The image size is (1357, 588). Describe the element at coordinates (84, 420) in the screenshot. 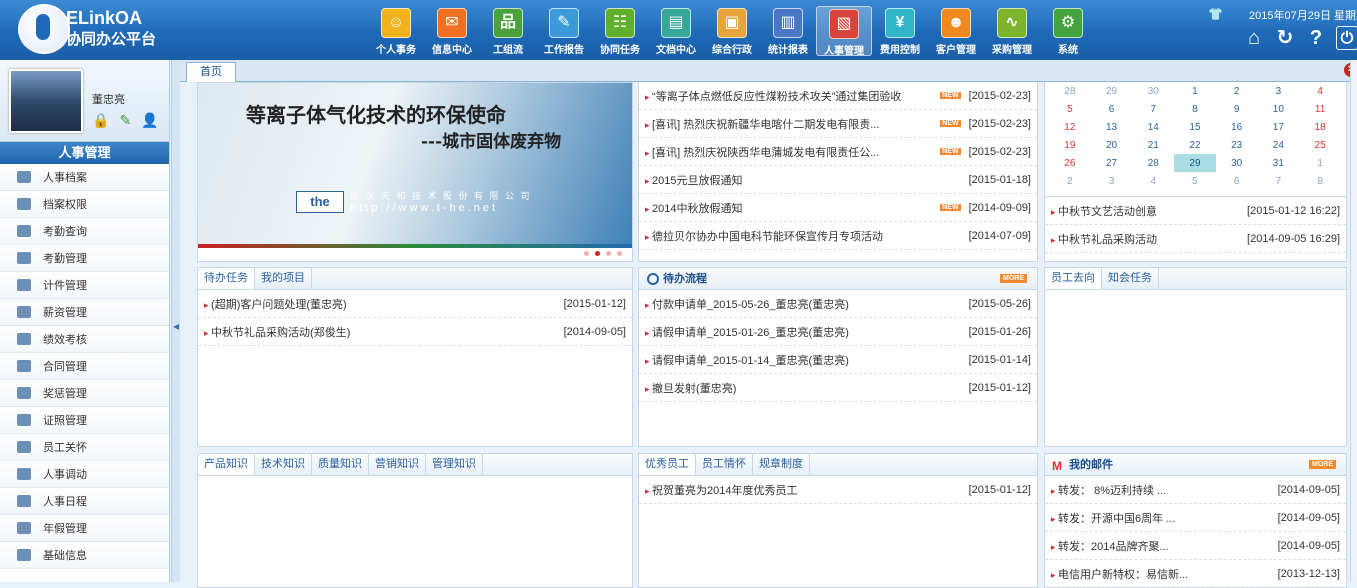

I see `sidebar-item: 证照管理` at that location.